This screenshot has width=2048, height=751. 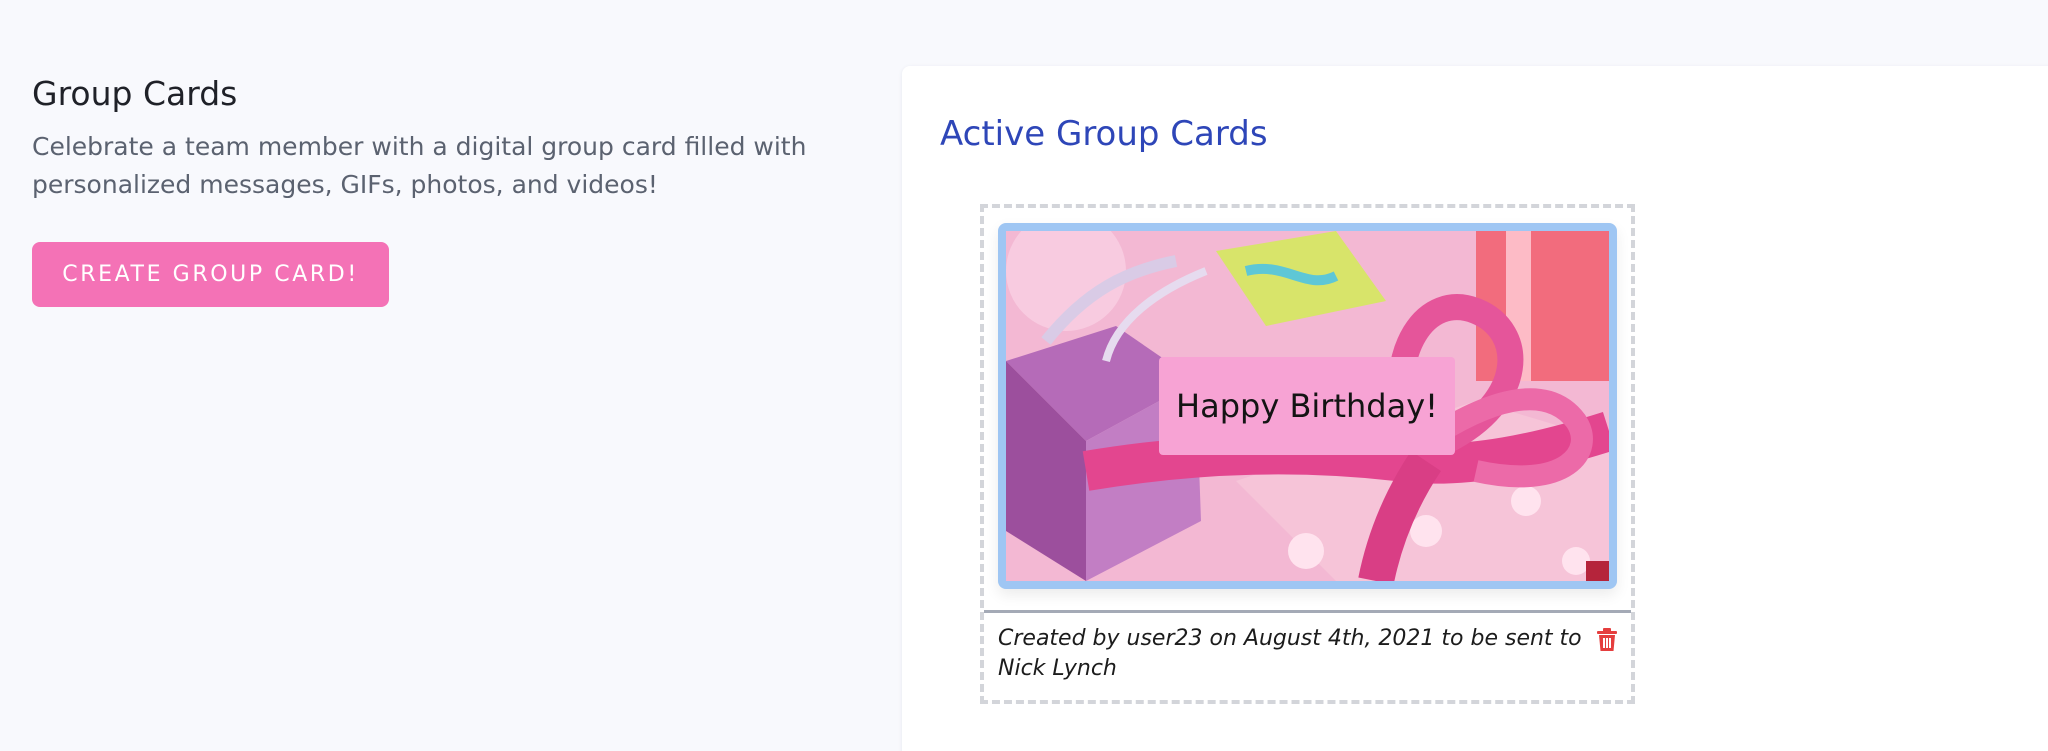 I want to click on card-greeting: Happy Birthday!, so click(x=1307, y=406).